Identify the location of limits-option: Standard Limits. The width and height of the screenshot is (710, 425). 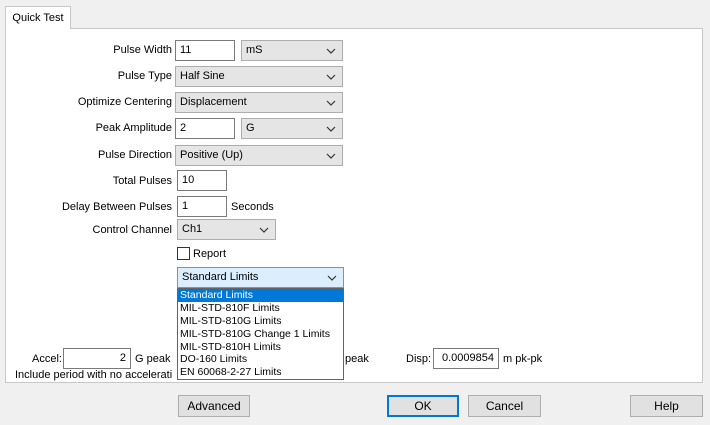
(260, 295).